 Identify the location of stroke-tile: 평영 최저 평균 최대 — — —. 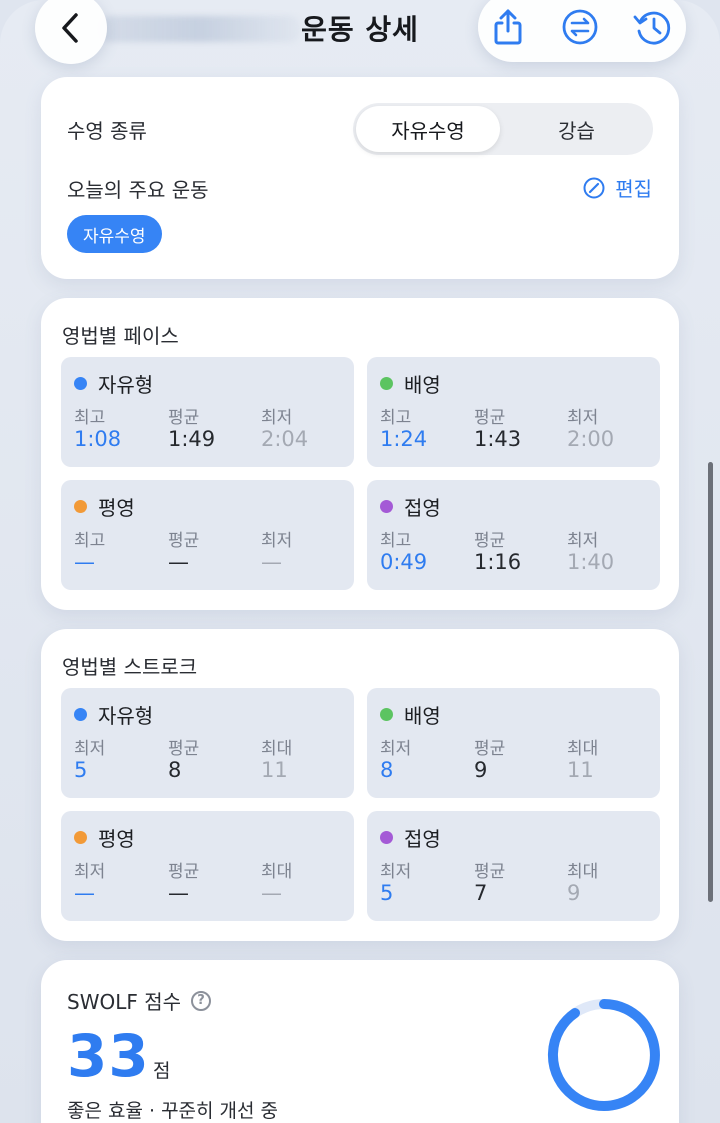
(207, 866).